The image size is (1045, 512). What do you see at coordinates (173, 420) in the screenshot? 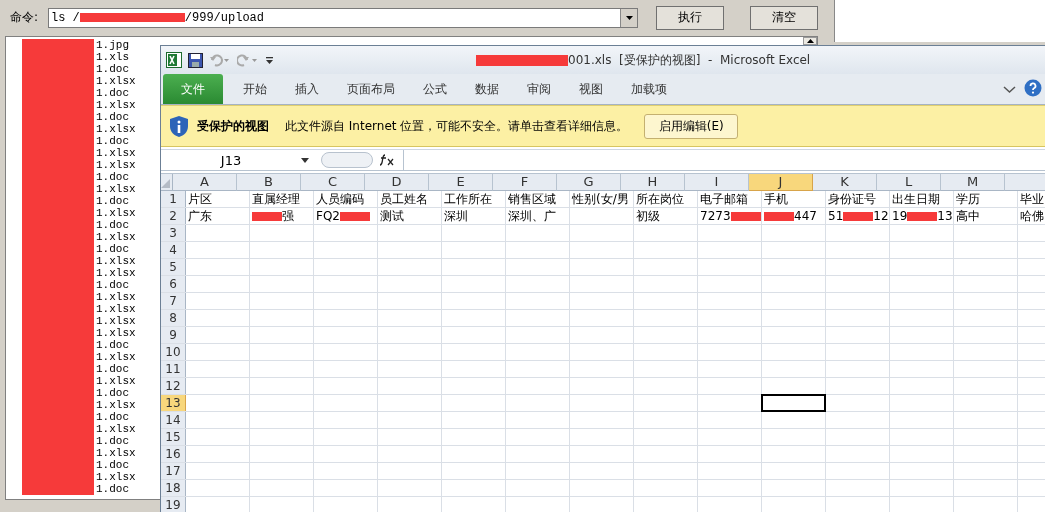
I see `row-header: 14` at bounding box center [173, 420].